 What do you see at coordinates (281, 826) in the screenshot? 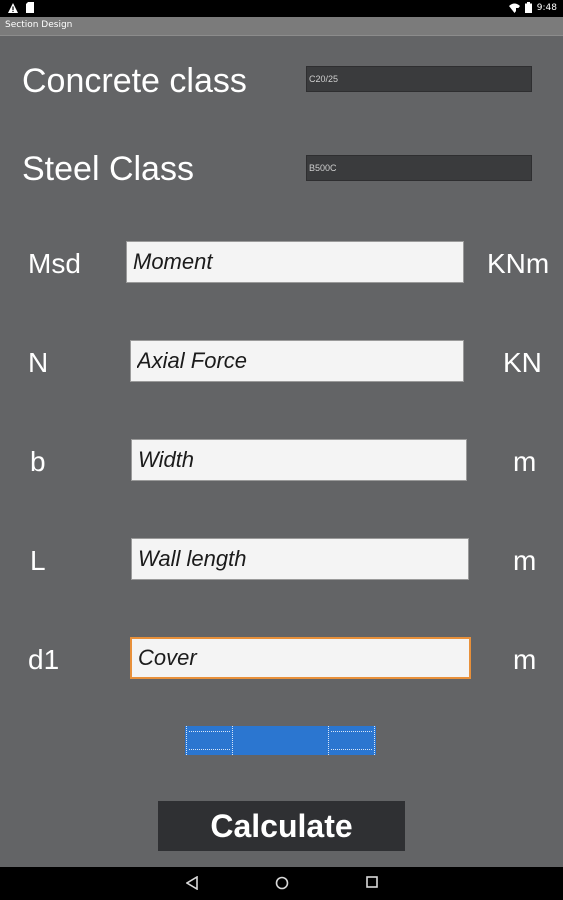
I see `calculate-button: Calculate` at bounding box center [281, 826].